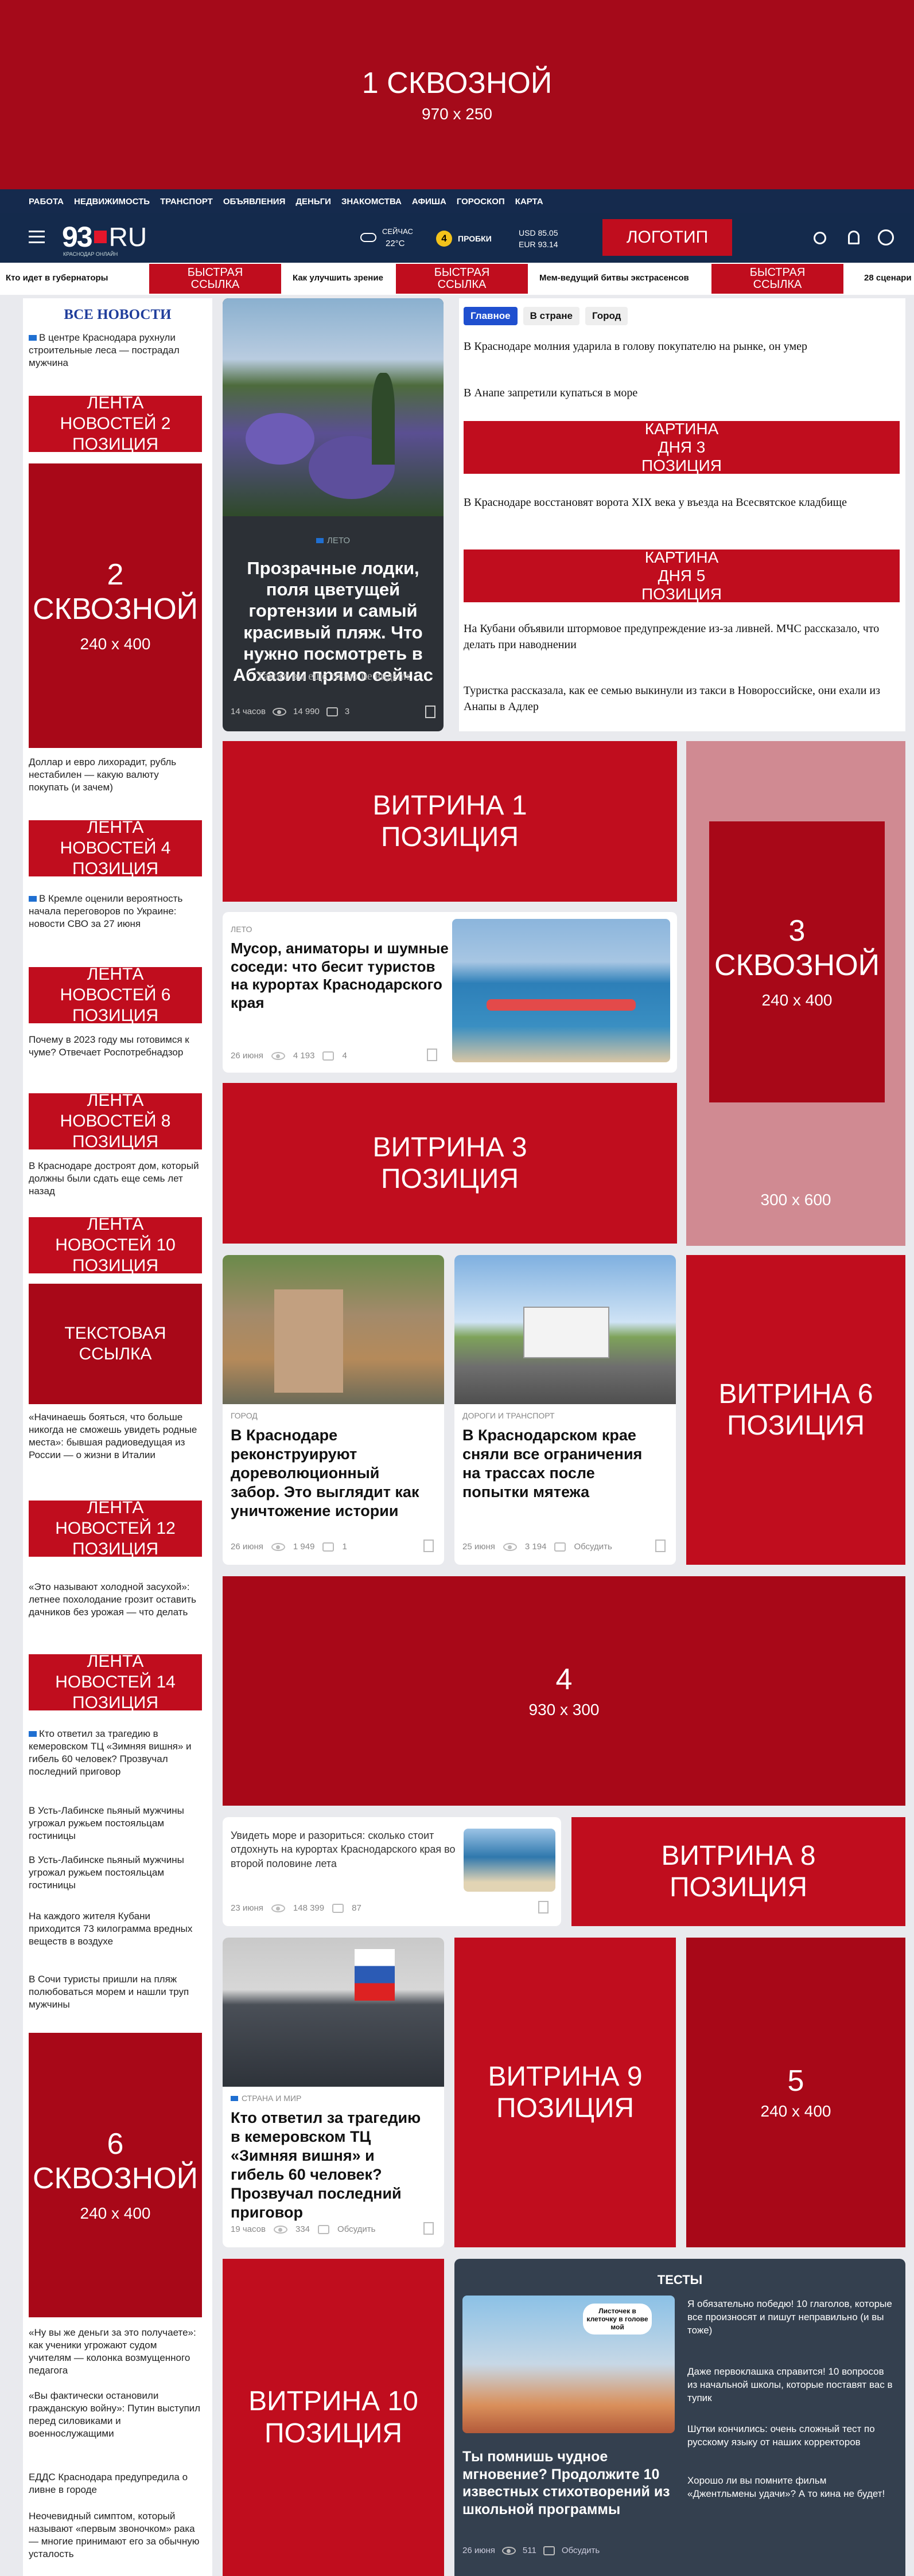 This screenshot has width=914, height=2576. I want to click on nav-link-realty: НЕДВИЖИМОСТЬ, so click(112, 202).